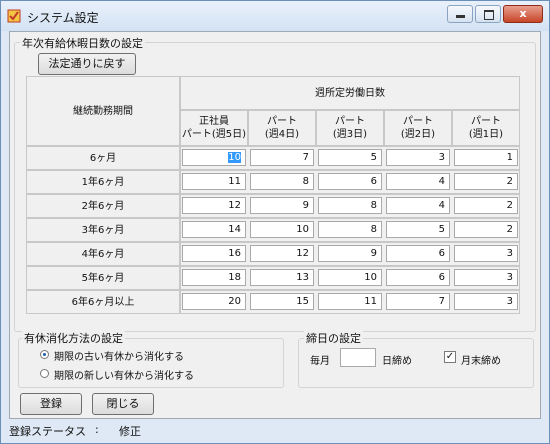 Image resolution: width=550 pixels, height=444 pixels. I want to click on days-input: 14, so click(214, 229).